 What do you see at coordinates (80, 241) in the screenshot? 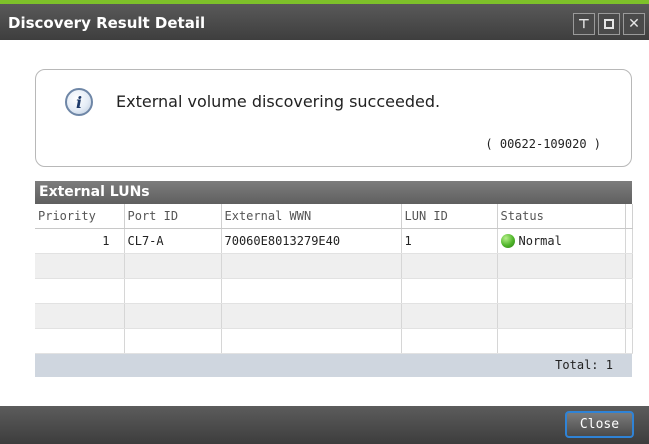
I see `cell-priority: 1` at bounding box center [80, 241].